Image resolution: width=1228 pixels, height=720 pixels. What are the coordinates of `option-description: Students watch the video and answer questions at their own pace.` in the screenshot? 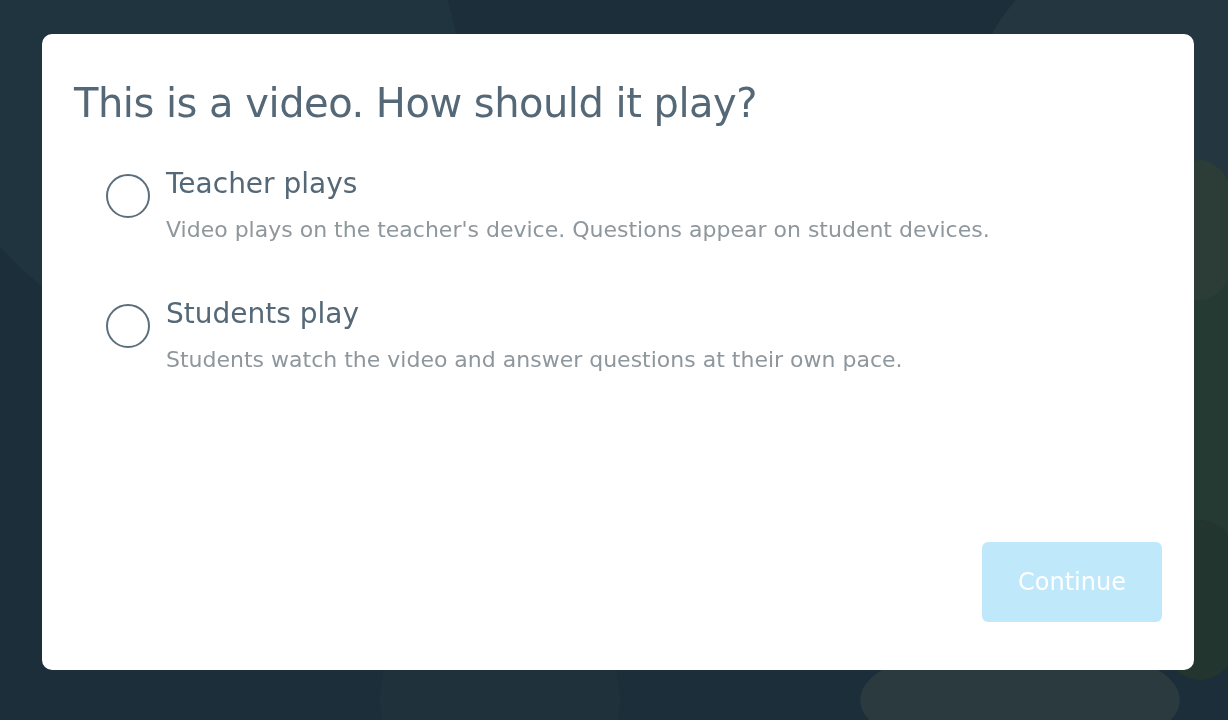 It's located at (534, 360).